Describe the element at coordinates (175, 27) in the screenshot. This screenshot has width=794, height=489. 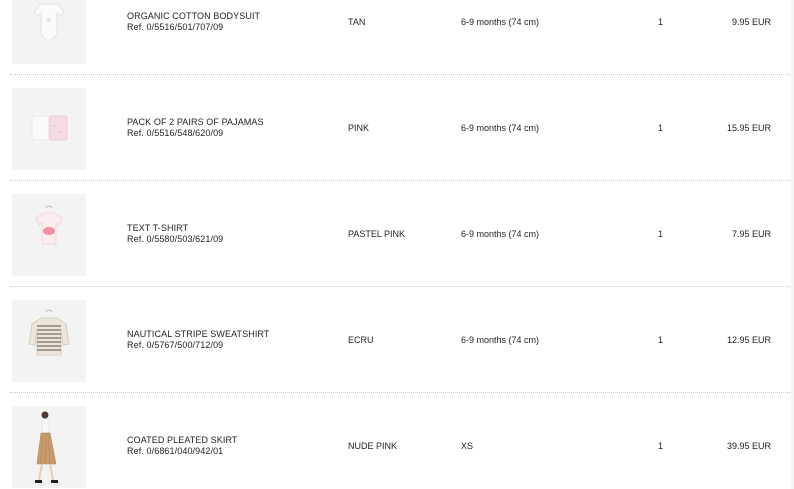
I see `product-ref: Ref. 0/5516/501/707/09` at that location.